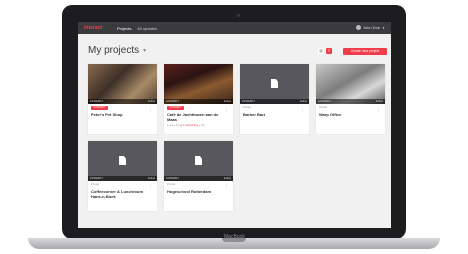 The image size is (468, 254). I want to click on list-view-icon: ≡, so click(329, 51).